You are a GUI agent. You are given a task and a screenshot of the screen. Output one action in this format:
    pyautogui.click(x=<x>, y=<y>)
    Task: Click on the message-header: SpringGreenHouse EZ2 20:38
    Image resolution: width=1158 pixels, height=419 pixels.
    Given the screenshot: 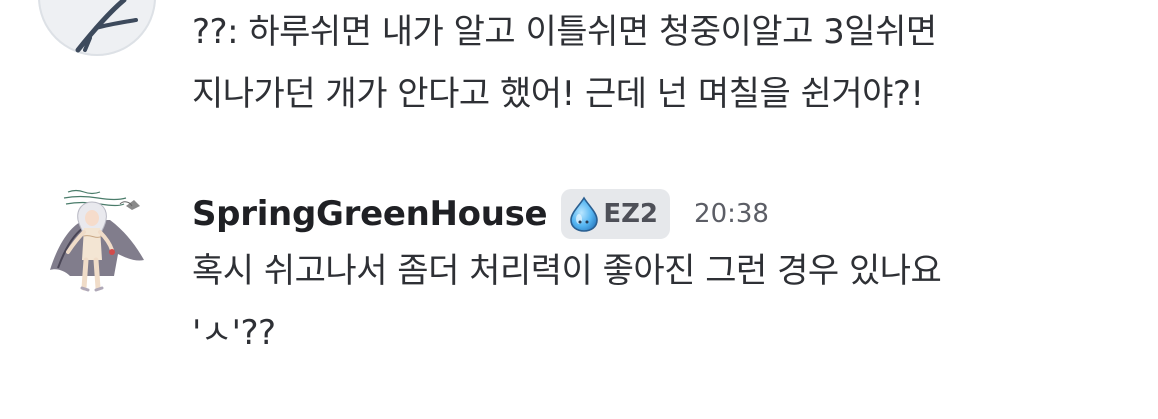 What is the action you would take?
    pyautogui.click(x=480, y=214)
    